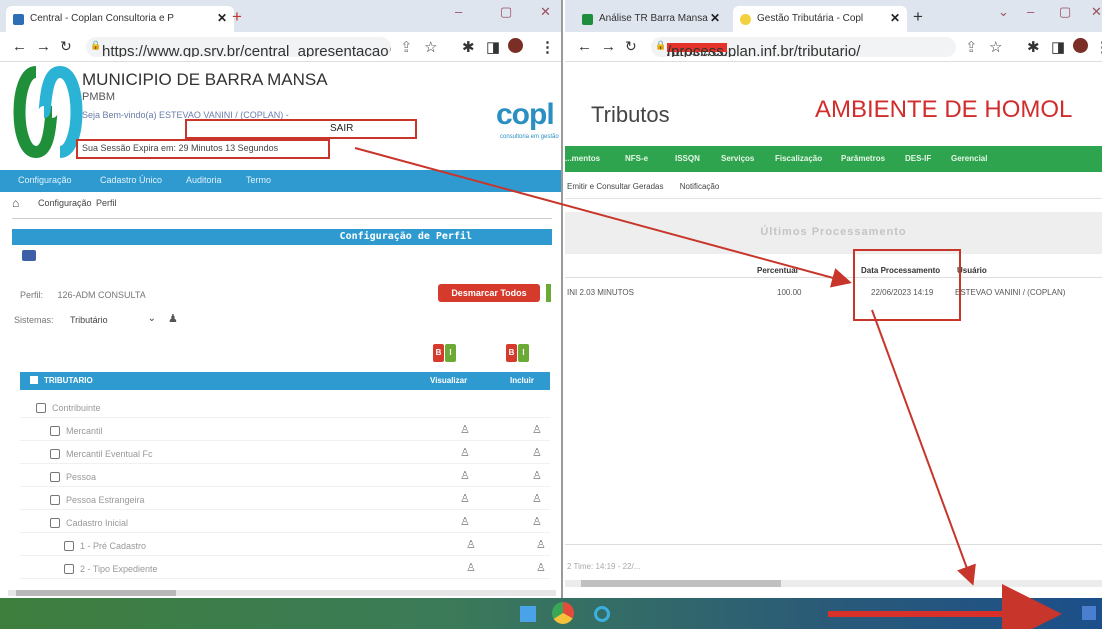  I want to click on table-row: 2 - Tipo Expediente ♙ ♙, so click(285, 569).